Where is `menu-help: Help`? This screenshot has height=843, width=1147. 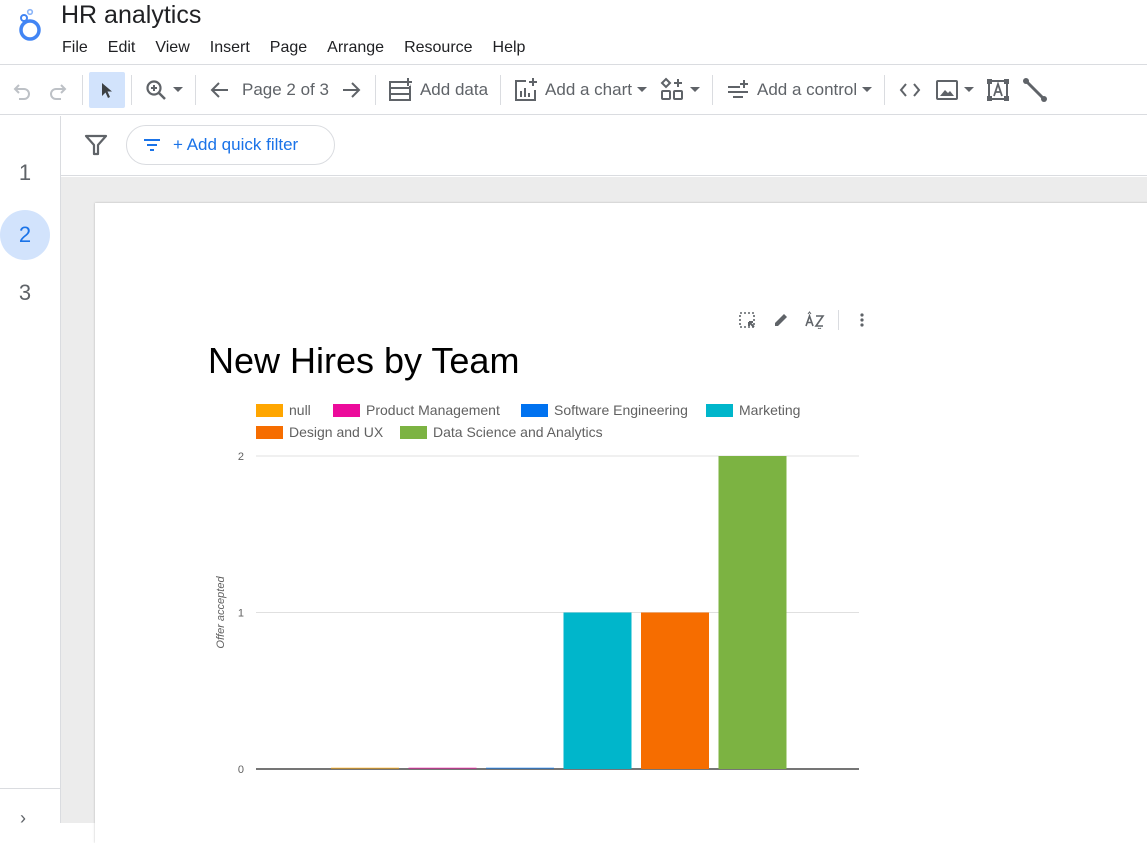 menu-help: Help is located at coordinates (509, 48).